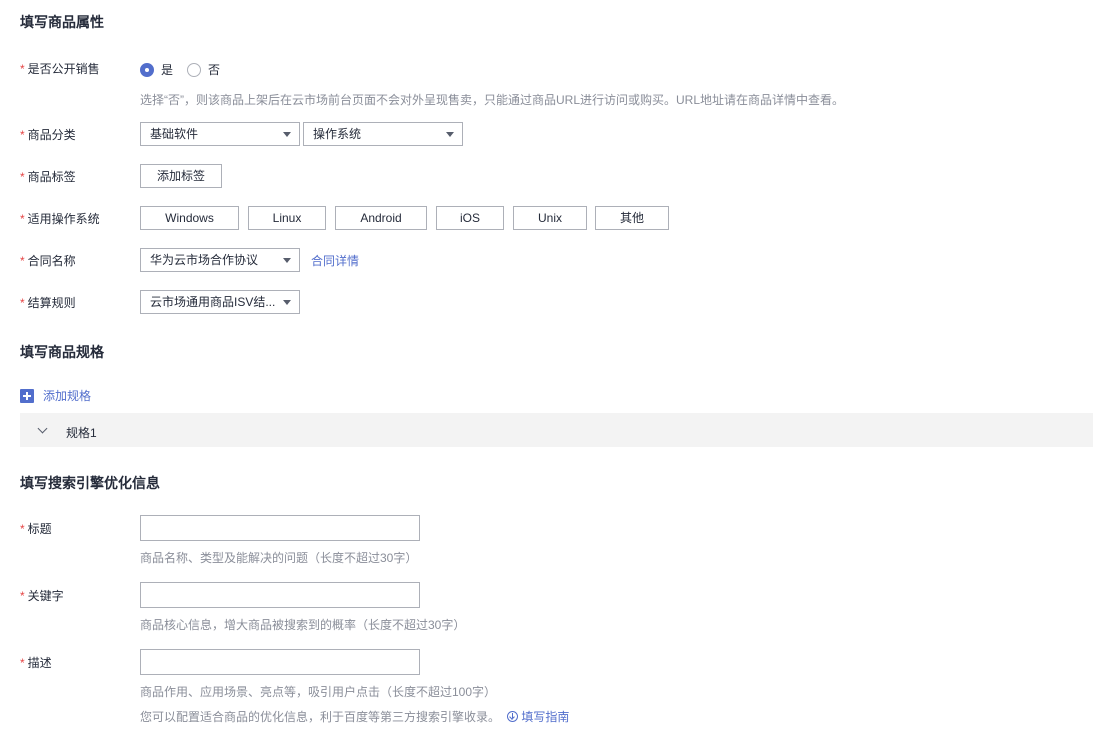 This screenshot has height=755, width=1093. I want to click on guide-link-label: 填写指南, so click(545, 717).